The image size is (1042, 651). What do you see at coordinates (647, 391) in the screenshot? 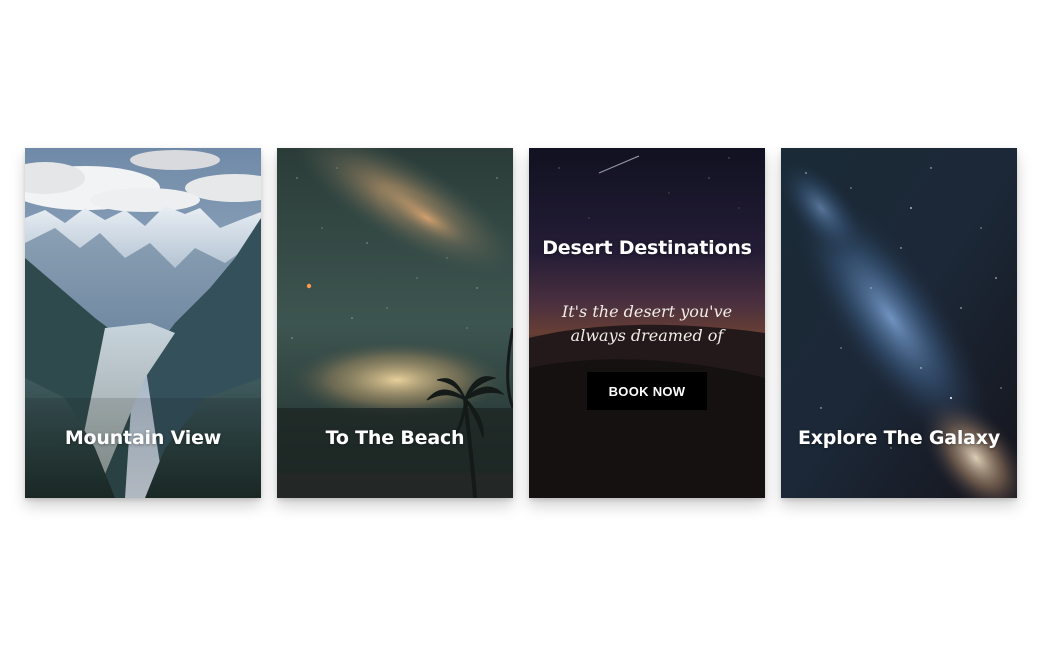
I see `book-now-button: BOOK NOW` at bounding box center [647, 391].